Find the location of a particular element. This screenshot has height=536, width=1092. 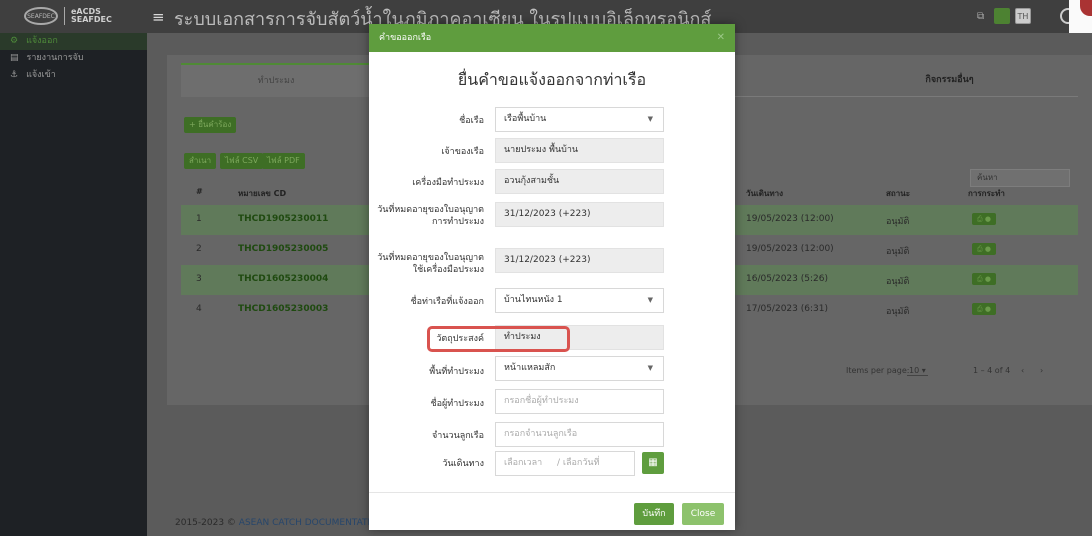

search-input: ค้นหา is located at coordinates (1020, 178).